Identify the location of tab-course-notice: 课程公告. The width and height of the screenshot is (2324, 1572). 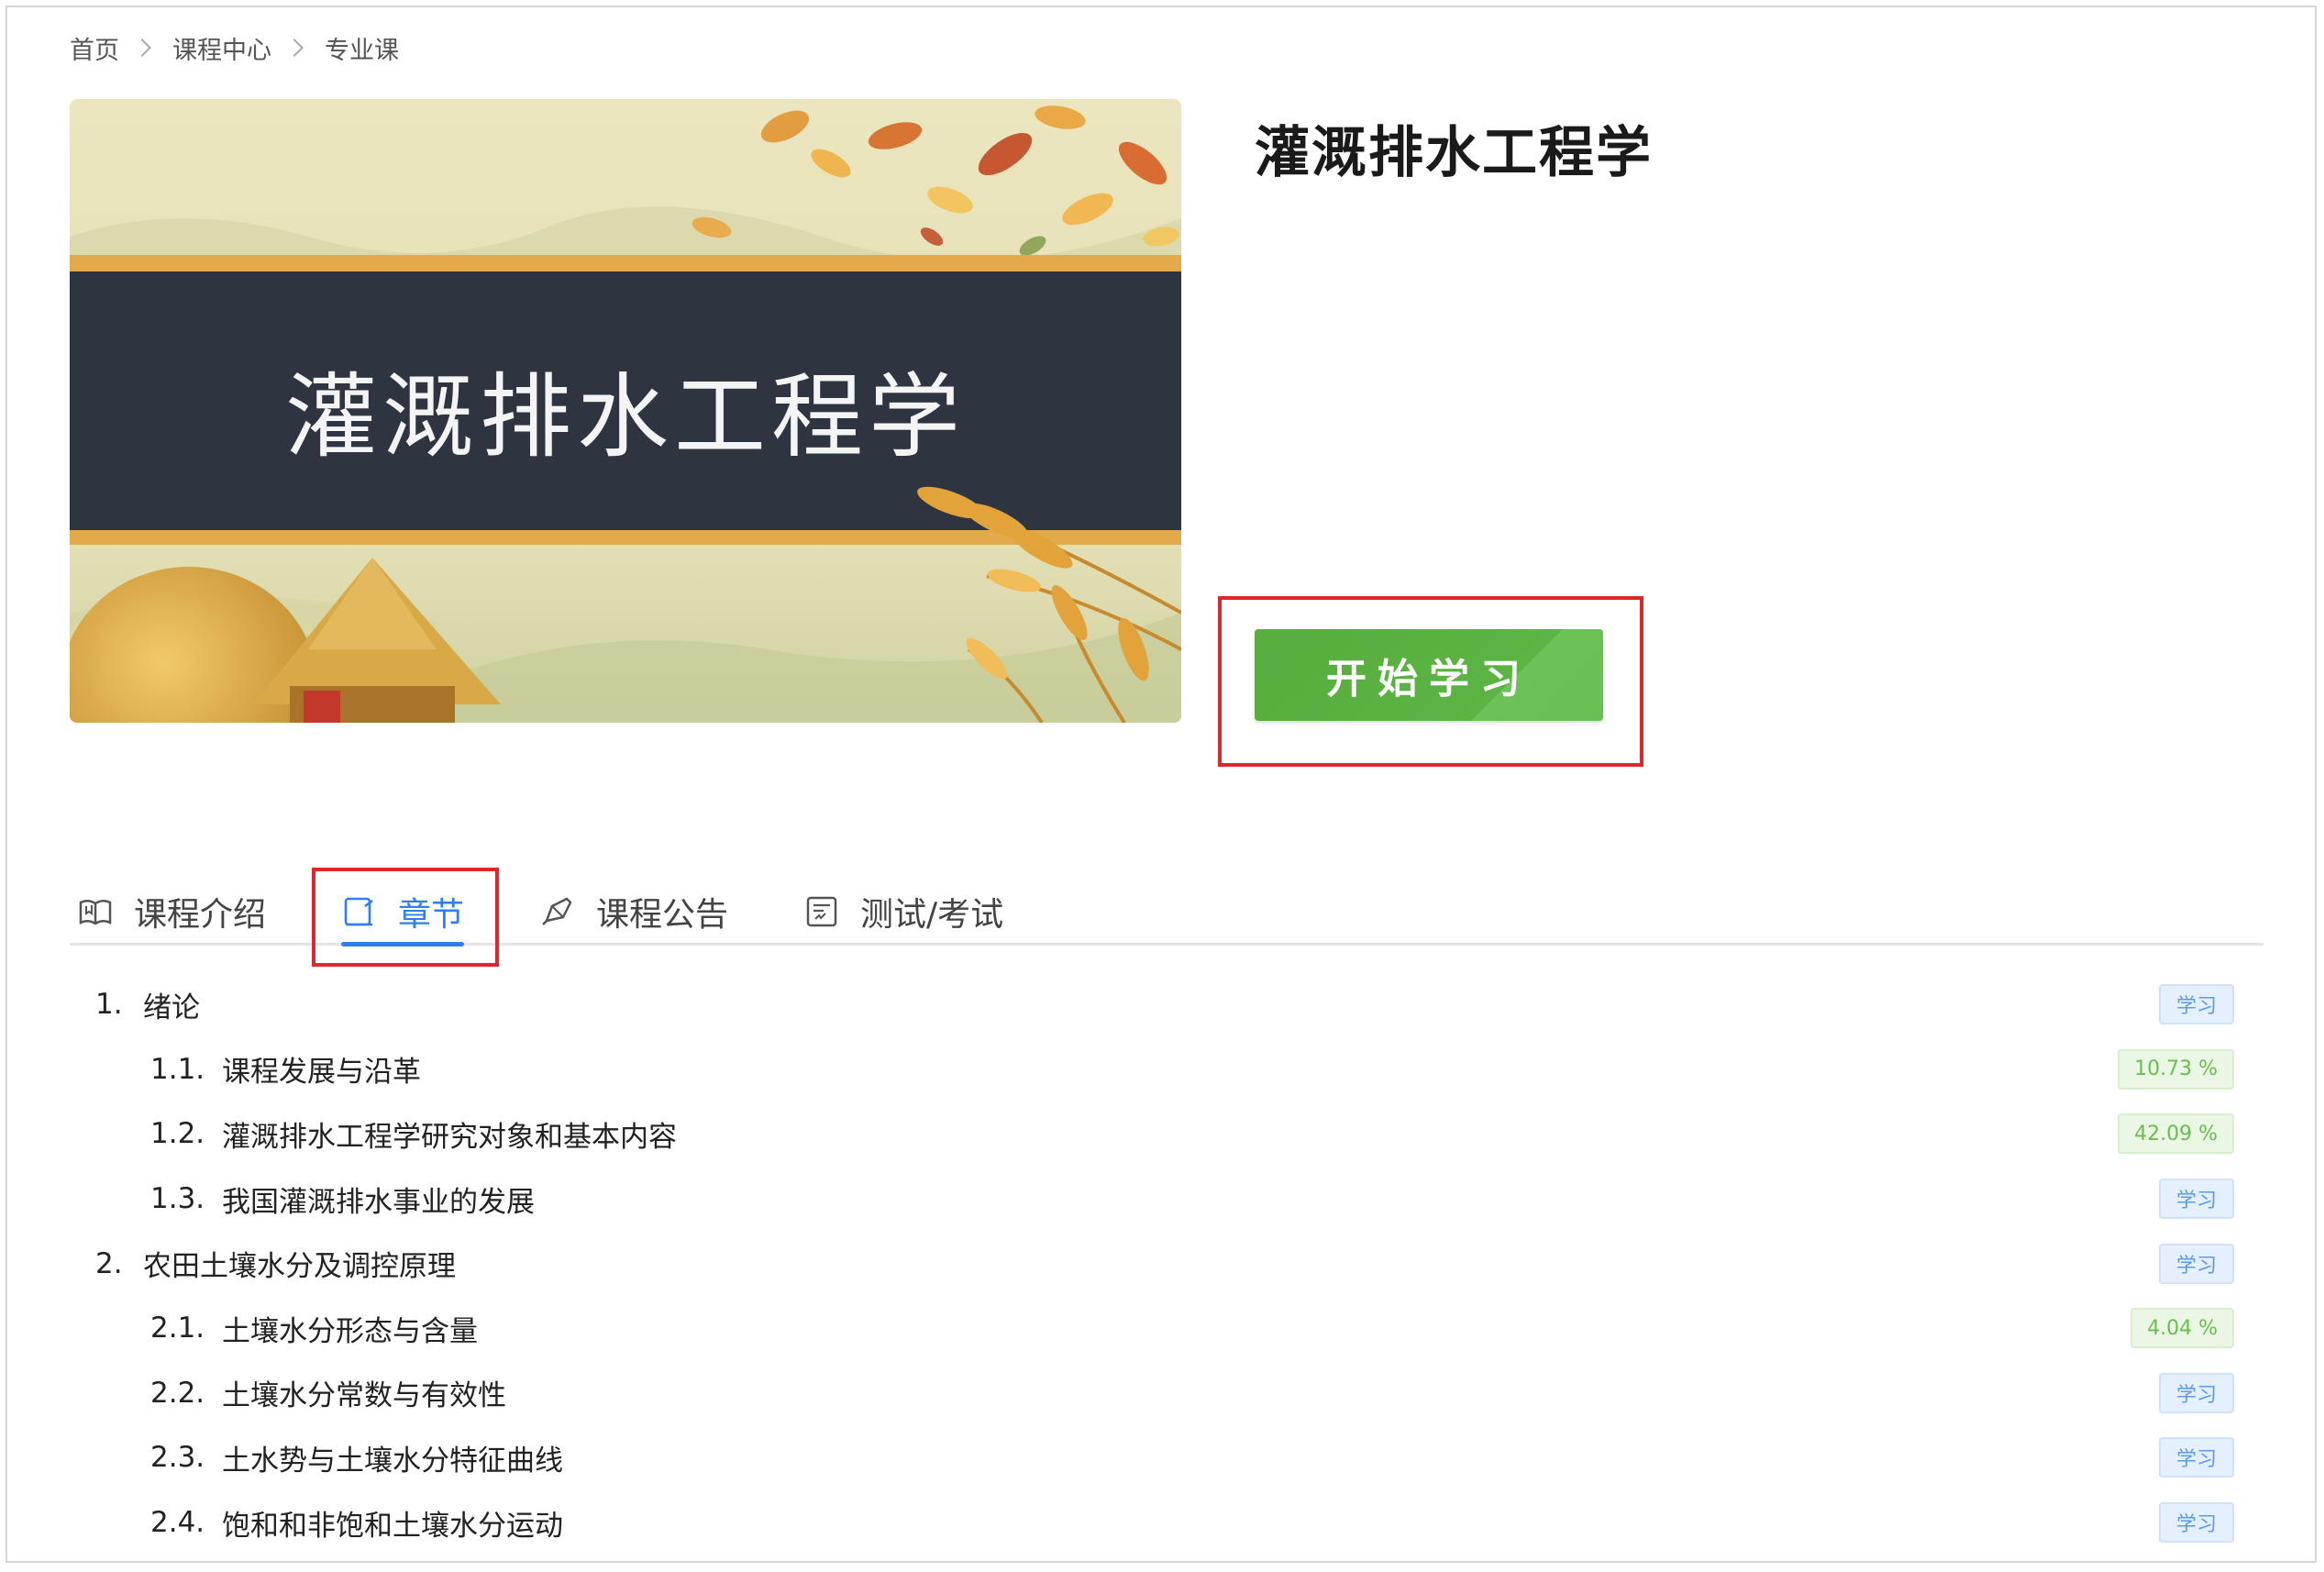
(633, 911).